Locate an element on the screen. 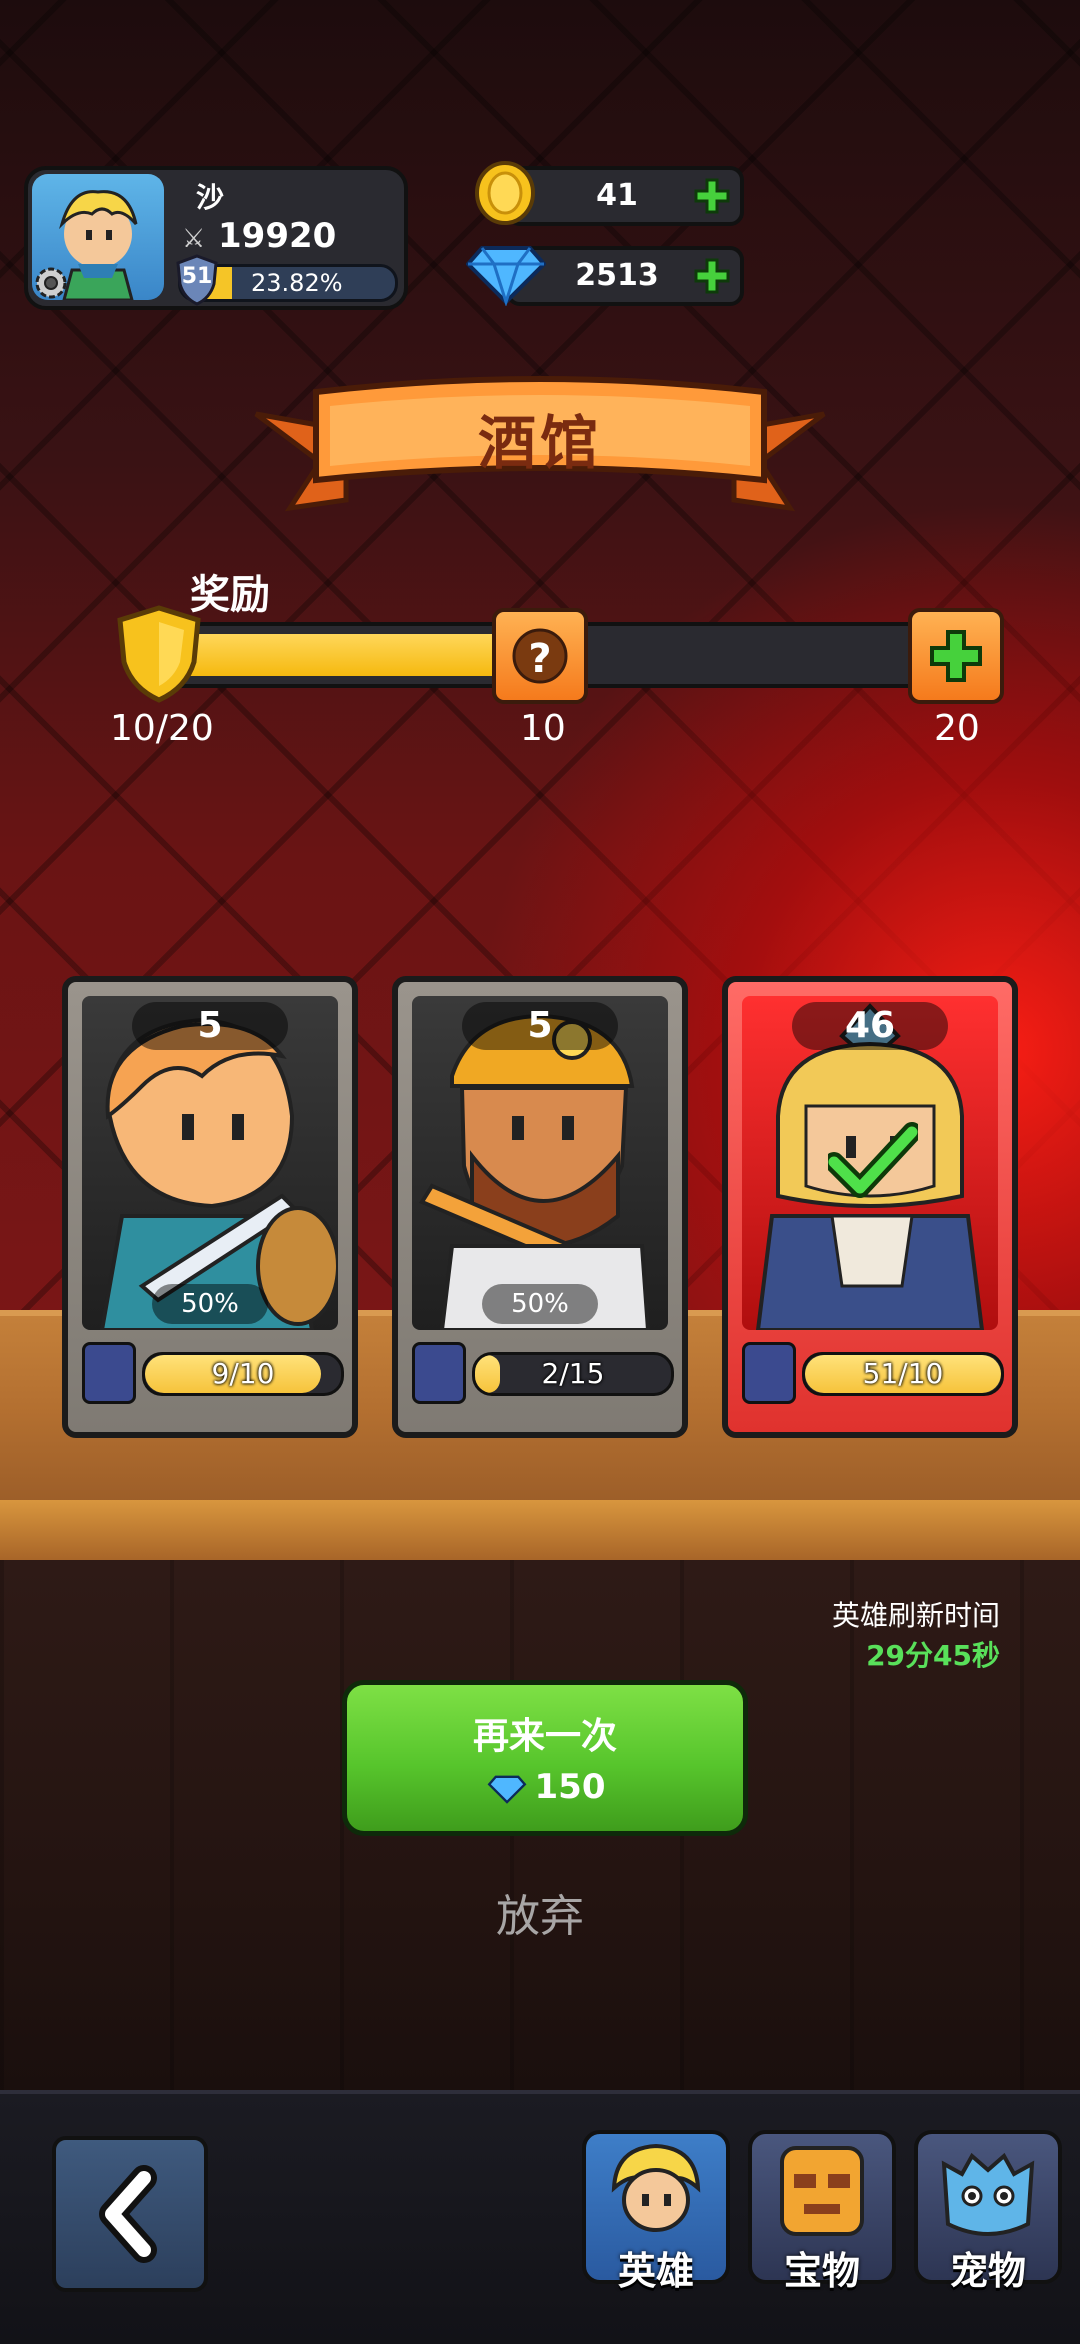  table-edge is located at coordinates (540, 1534).